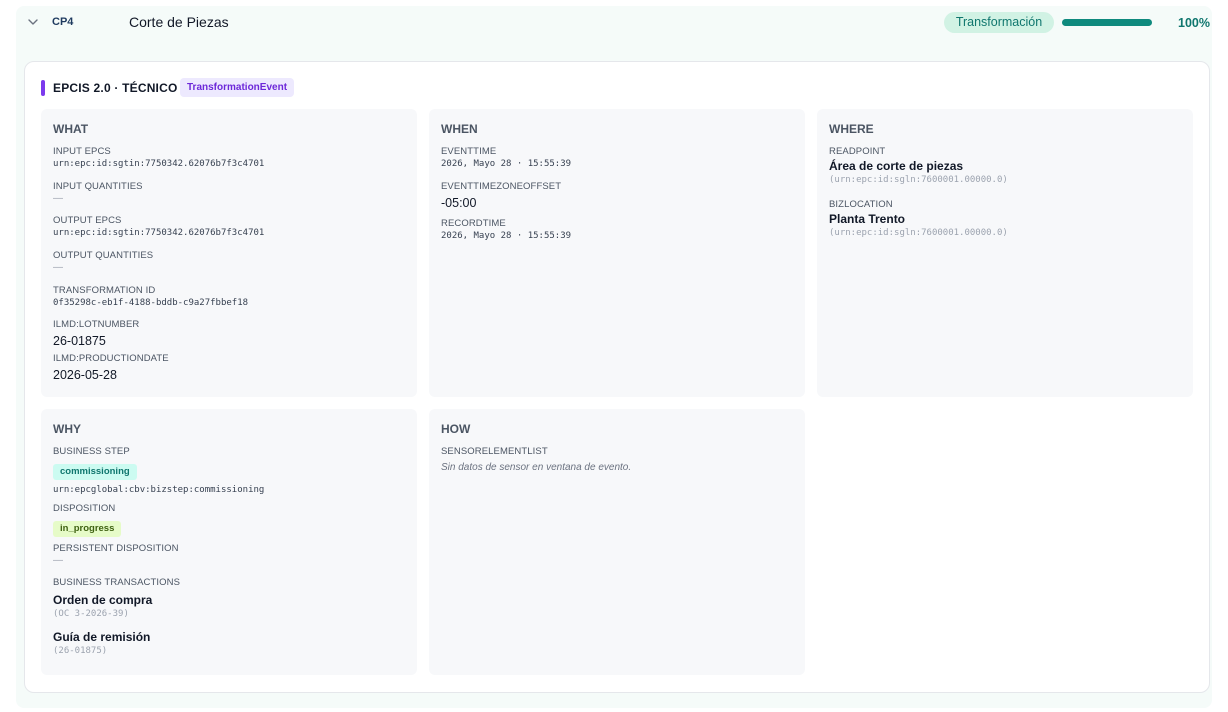 This screenshot has width=1228, height=712. What do you see at coordinates (857, 151) in the screenshot?
I see `readpoint-label: READPOINT` at bounding box center [857, 151].